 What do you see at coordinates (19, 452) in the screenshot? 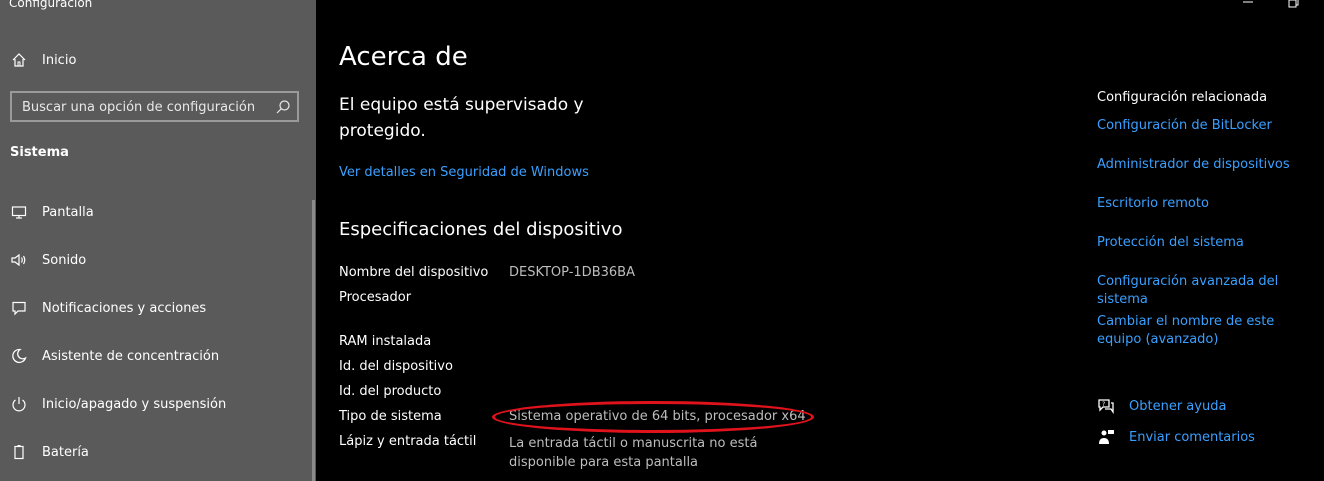
I see `battery-icon` at bounding box center [19, 452].